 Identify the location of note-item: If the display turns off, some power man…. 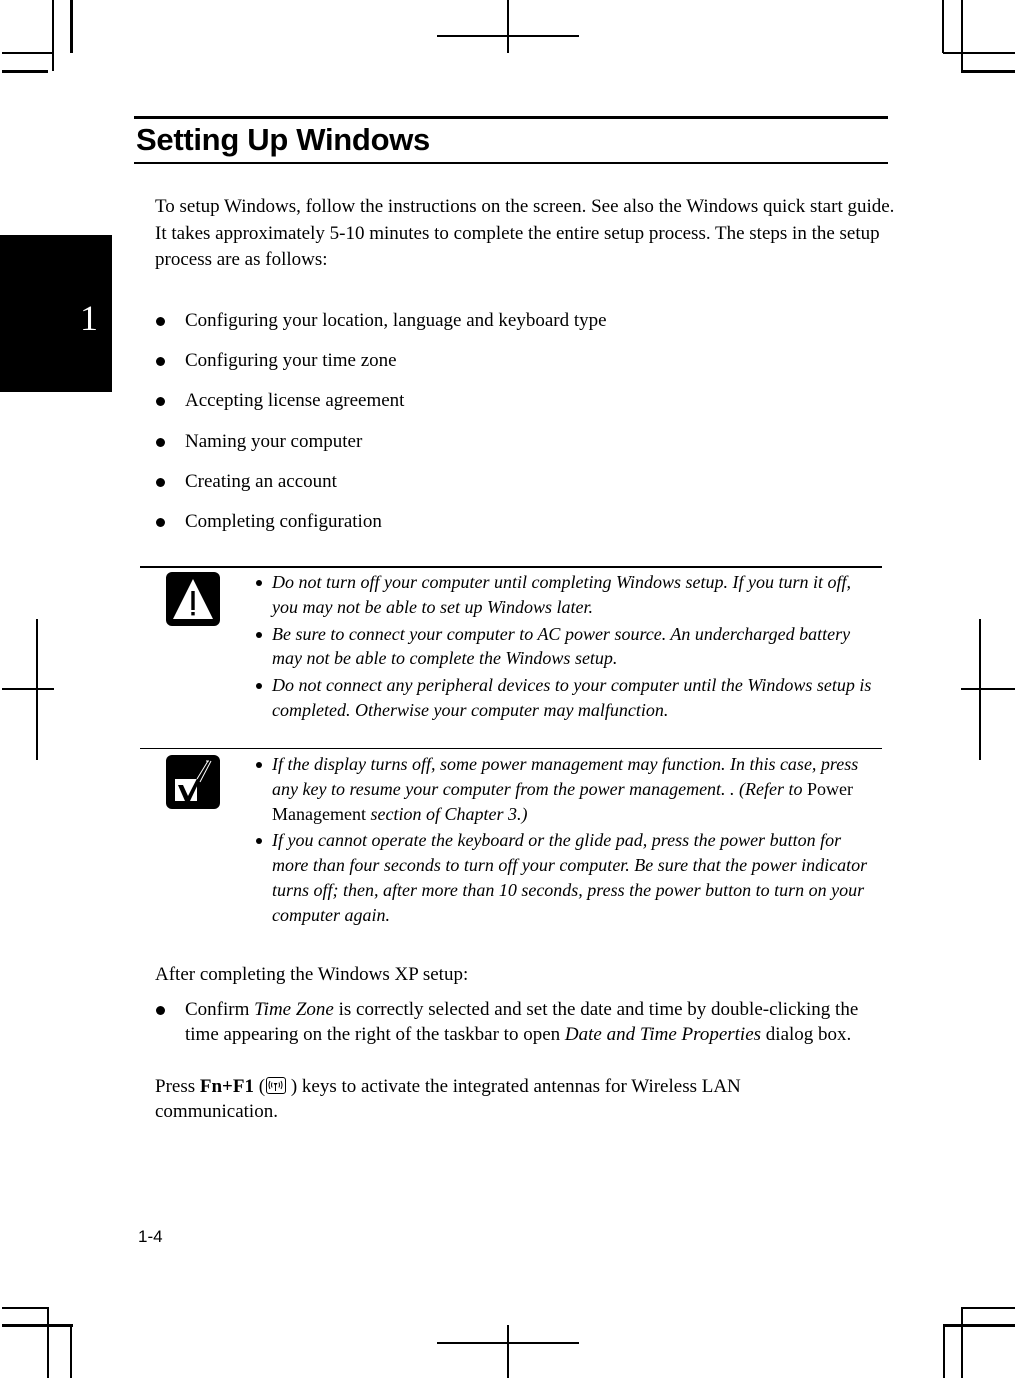
(564, 789).